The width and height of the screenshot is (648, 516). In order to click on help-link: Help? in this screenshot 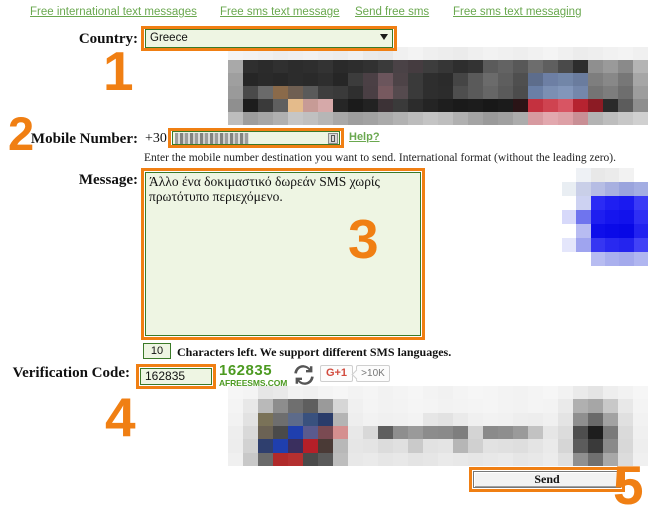, I will do `click(364, 137)`.